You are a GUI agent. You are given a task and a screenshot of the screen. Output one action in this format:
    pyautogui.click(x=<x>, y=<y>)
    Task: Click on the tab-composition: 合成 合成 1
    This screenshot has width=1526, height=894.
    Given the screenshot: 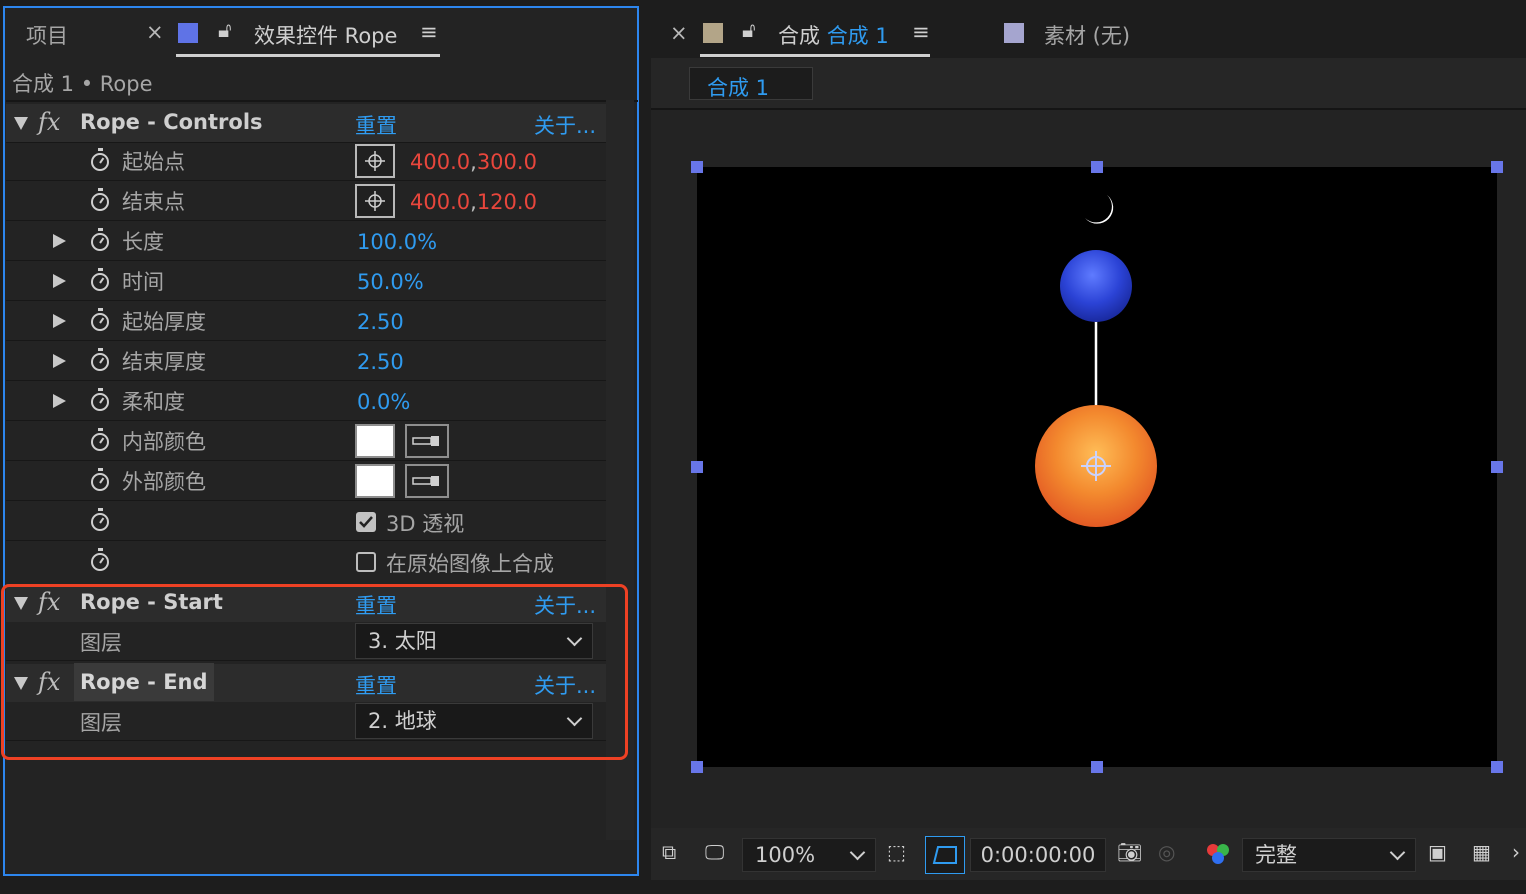 What is the action you would take?
    pyautogui.click(x=833, y=35)
    